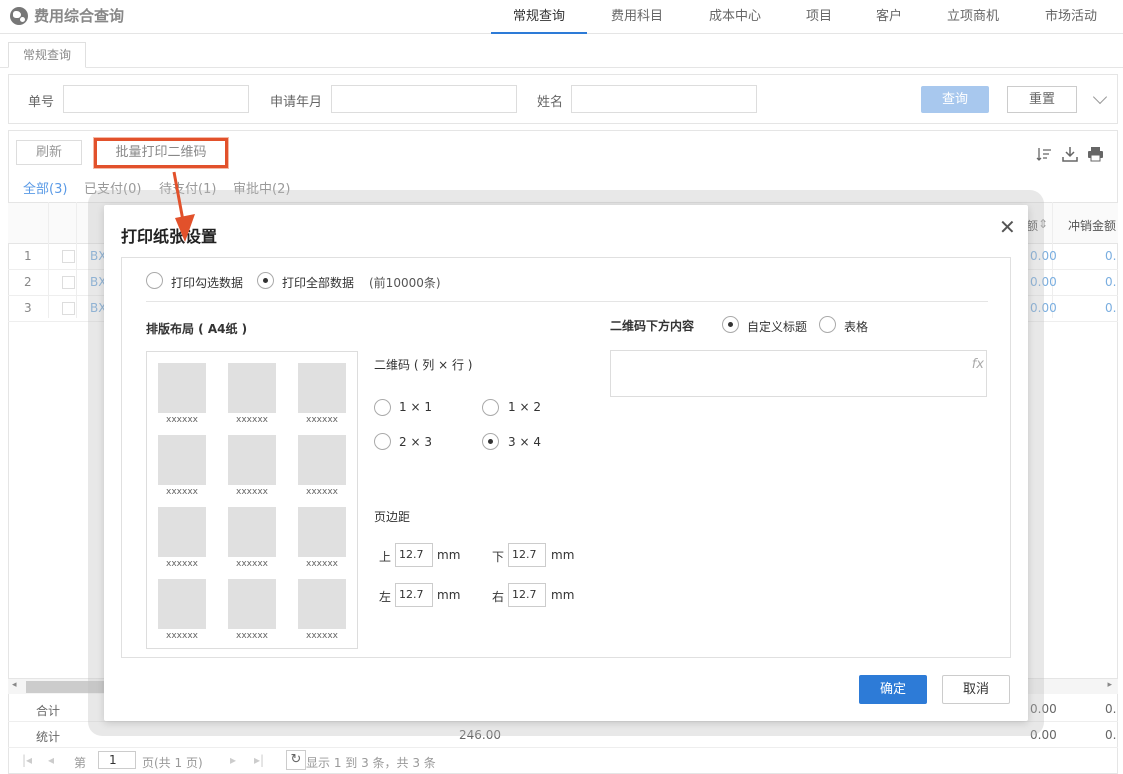  I want to click on stats-writeoff: 0., so click(1111, 735).